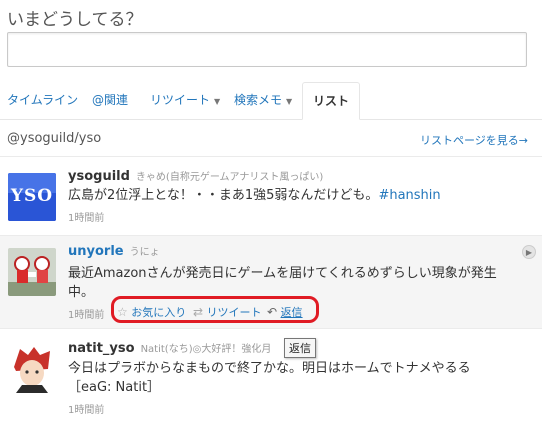 The image size is (542, 421). What do you see at coordinates (81, 292) in the screenshot?
I see `tweet-text-line2: 中。` at bounding box center [81, 292].